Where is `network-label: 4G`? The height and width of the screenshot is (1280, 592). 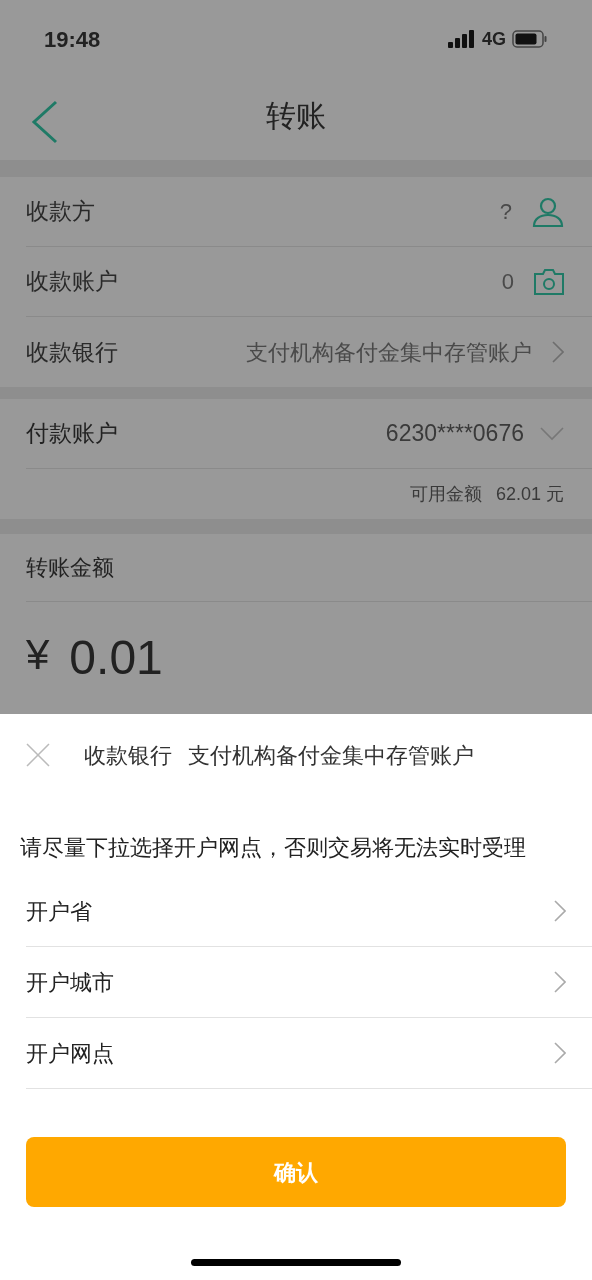 network-label: 4G is located at coordinates (494, 39).